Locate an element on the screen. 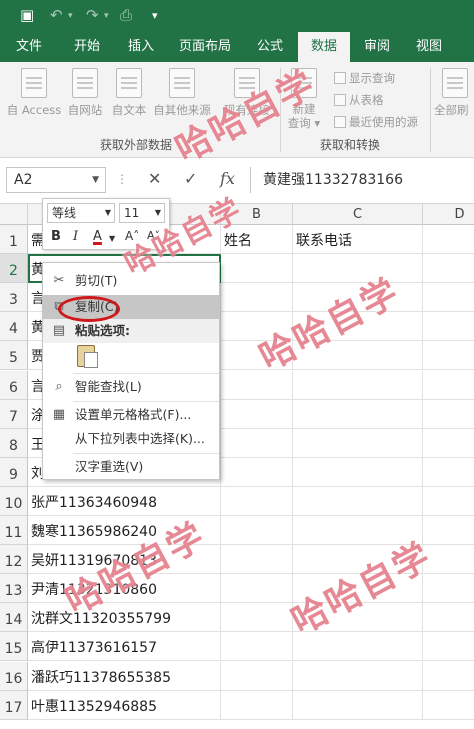  menu-item-smart-lookup: ⌕ 智能查找(L) is located at coordinates (131, 387).